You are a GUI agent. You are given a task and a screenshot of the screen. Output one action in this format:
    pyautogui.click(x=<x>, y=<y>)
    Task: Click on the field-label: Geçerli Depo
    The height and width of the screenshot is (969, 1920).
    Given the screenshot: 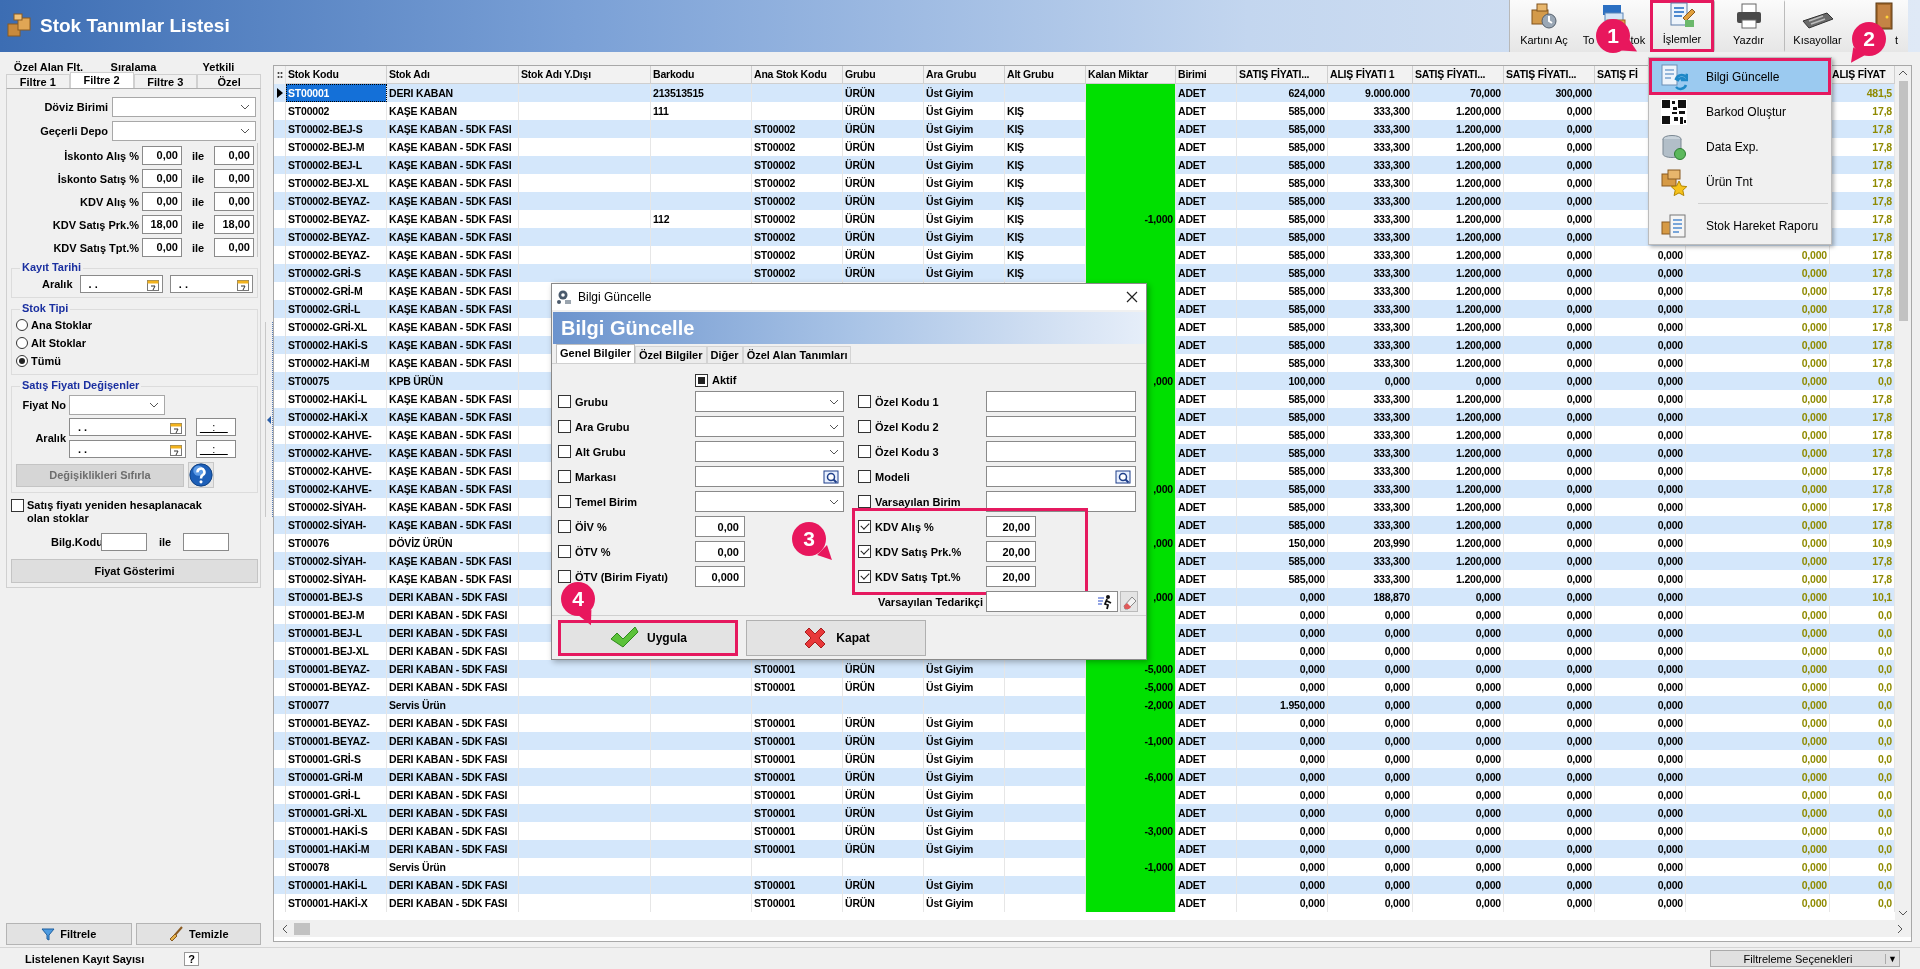 What is the action you would take?
    pyautogui.click(x=73, y=131)
    